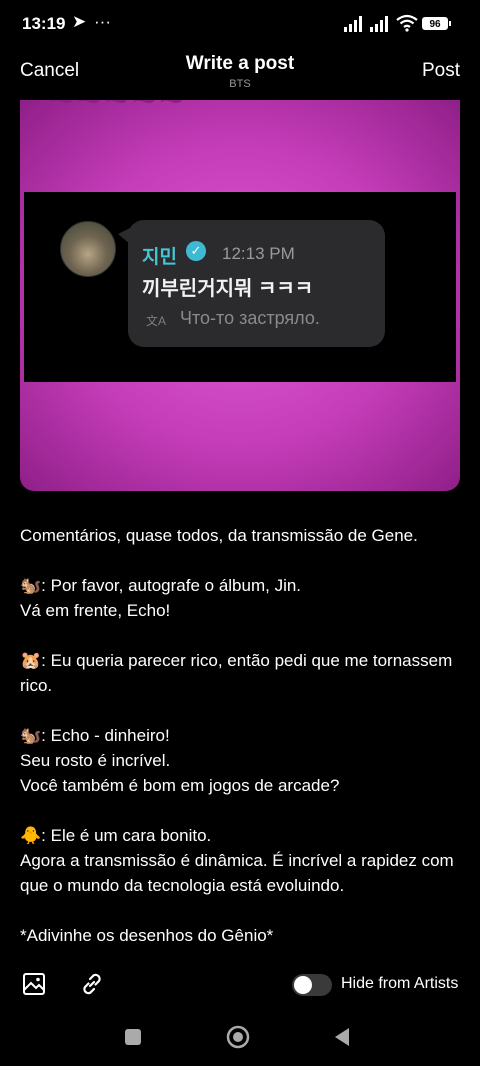 The width and height of the screenshot is (480, 1066). What do you see at coordinates (95, 610) in the screenshot?
I see `post-line: Vá em frente, Echo!` at bounding box center [95, 610].